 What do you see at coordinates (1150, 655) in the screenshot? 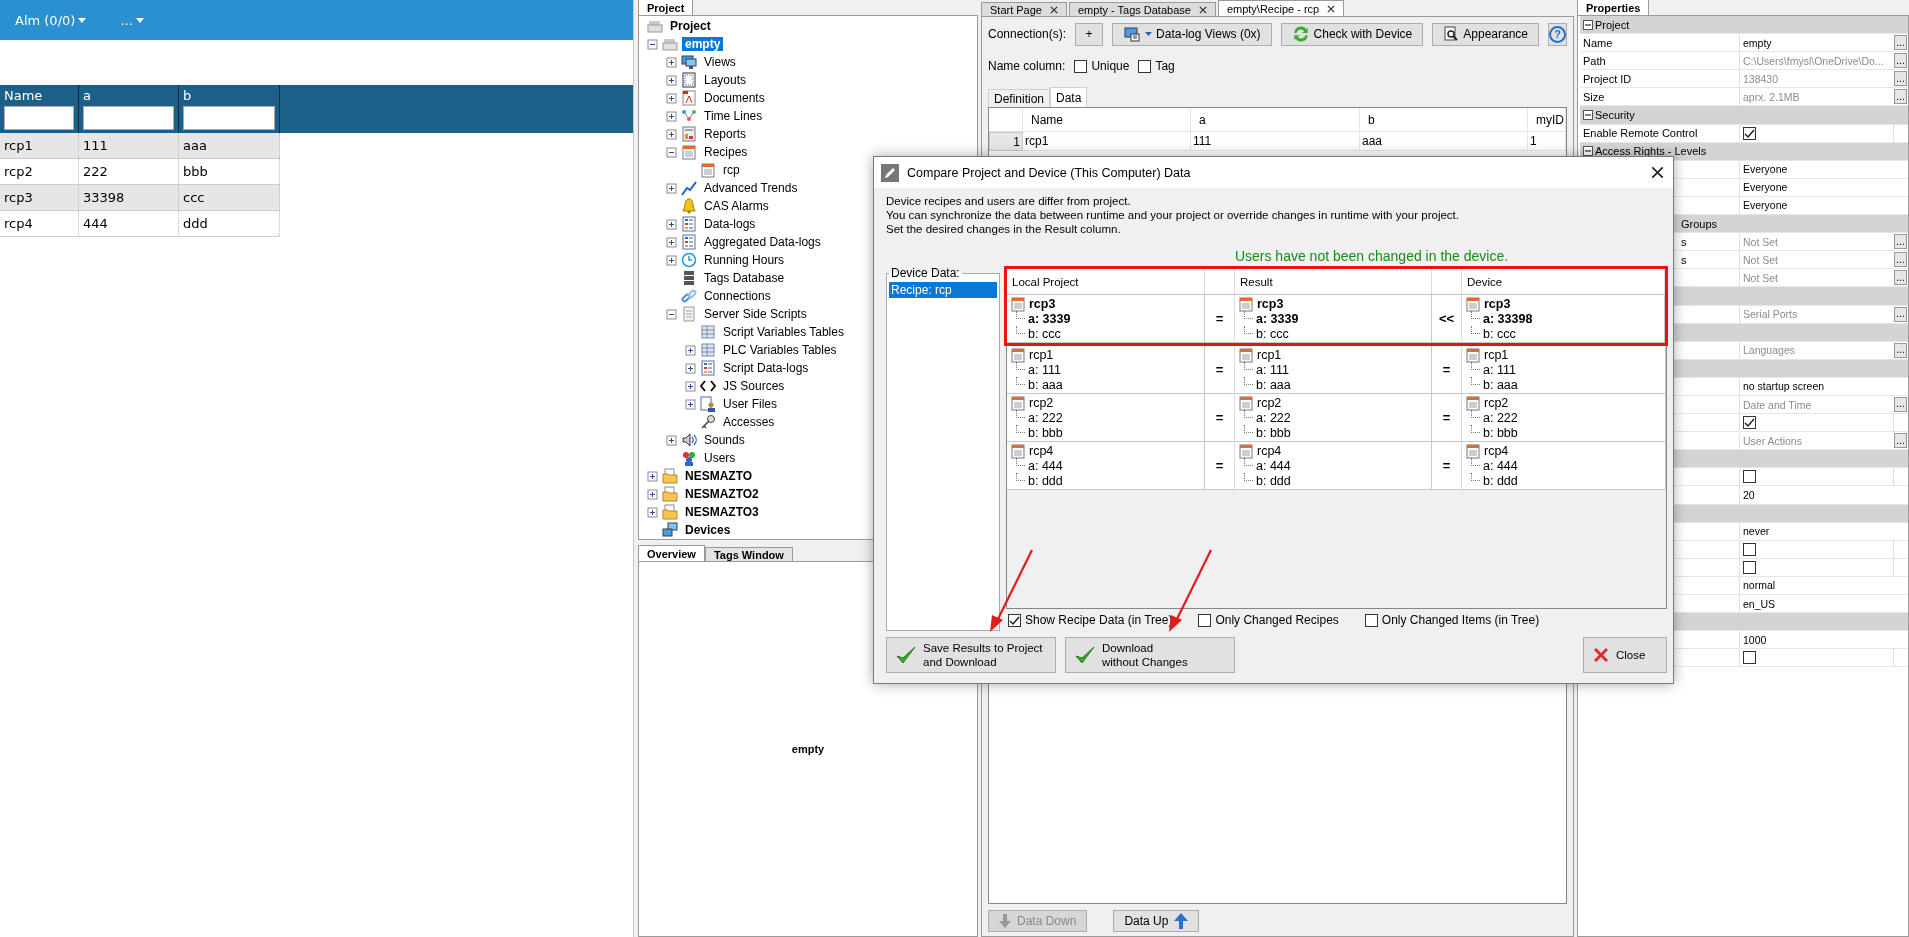
I see `dialog-button: Download without Changes` at bounding box center [1150, 655].